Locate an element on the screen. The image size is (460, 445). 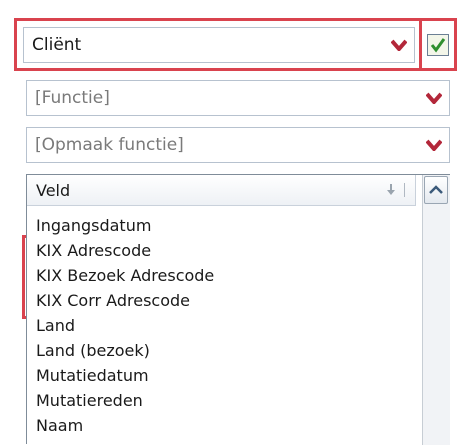
client-combo-value: Cliënt is located at coordinates (57, 45).